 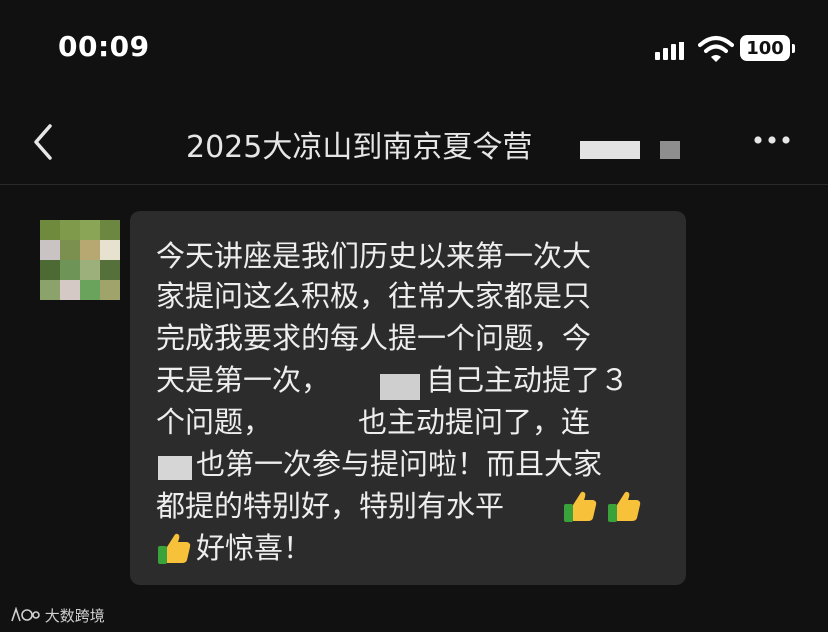 What do you see at coordinates (330, 506) in the screenshot?
I see `message-line: 都提的特别好，特别有水平` at bounding box center [330, 506].